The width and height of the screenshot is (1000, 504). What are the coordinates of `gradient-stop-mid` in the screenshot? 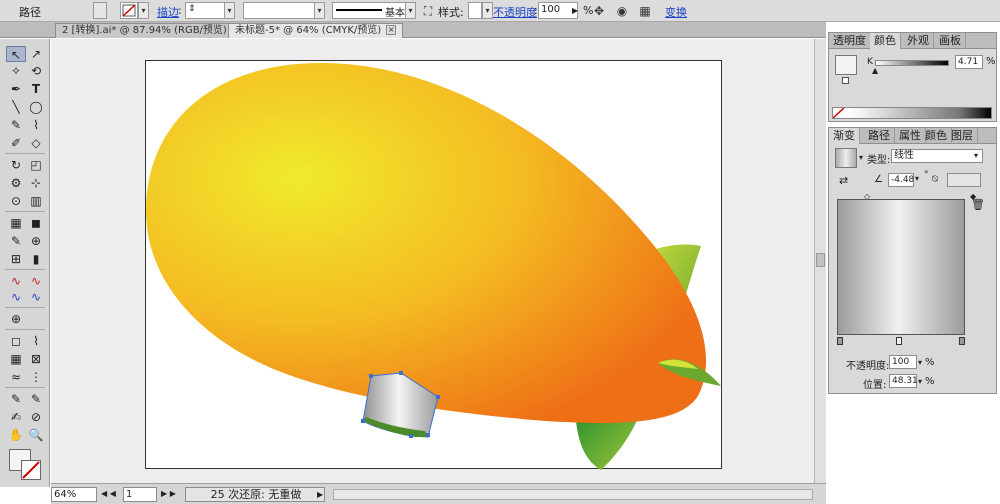 It's located at (899, 341).